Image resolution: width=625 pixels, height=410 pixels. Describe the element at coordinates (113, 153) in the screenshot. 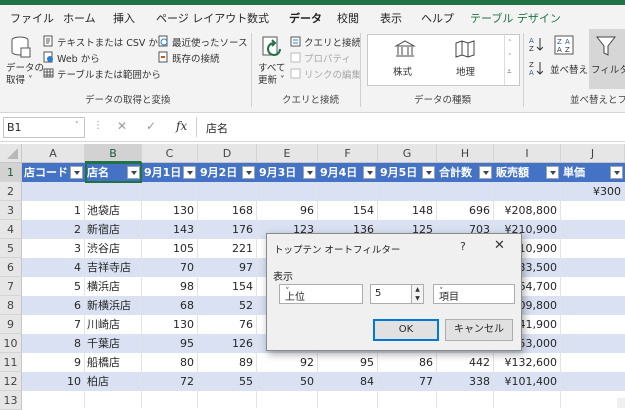

I see `column-header-b: B` at that location.